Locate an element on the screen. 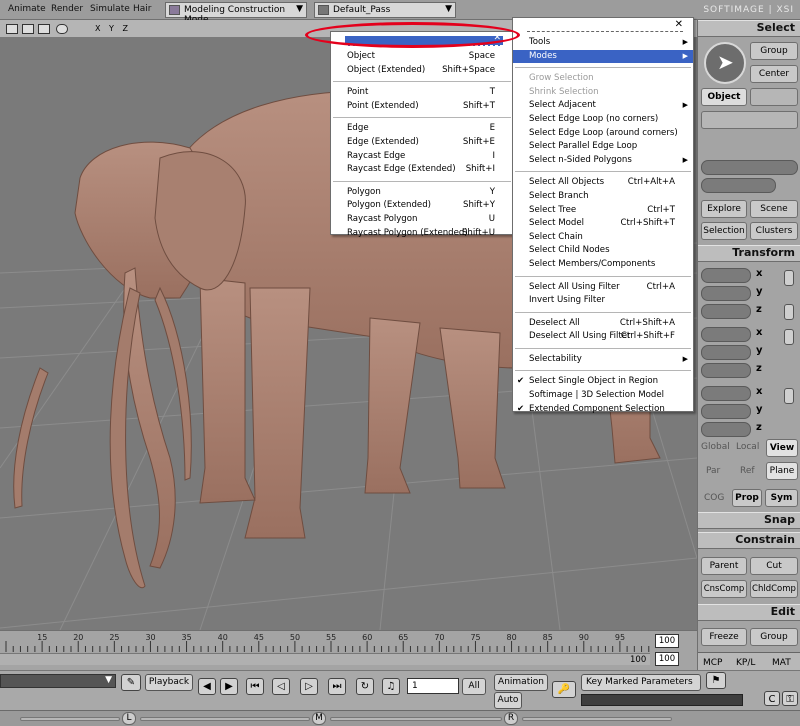 The width and height of the screenshot is (800, 726). menu-item-invert-using-filter: Invert Using Filter is located at coordinates (603, 301).